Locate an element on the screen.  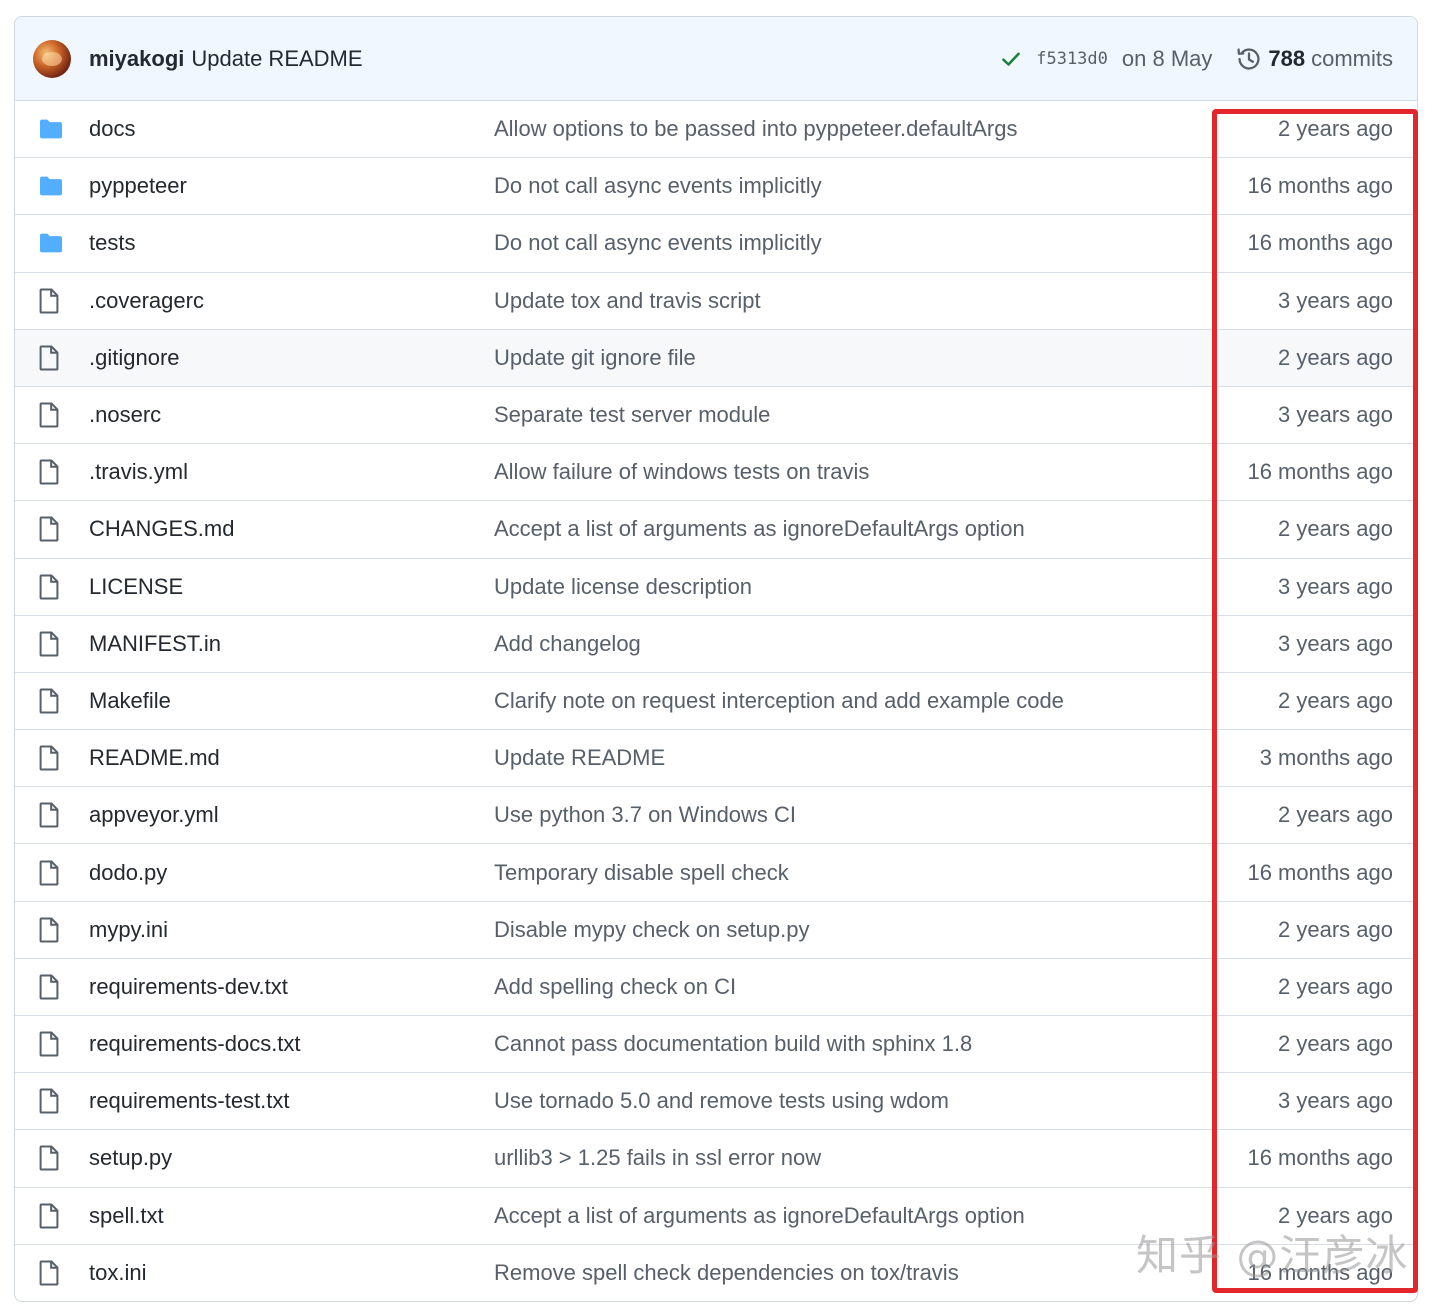
file-name-link: .gitignore is located at coordinates (134, 358).